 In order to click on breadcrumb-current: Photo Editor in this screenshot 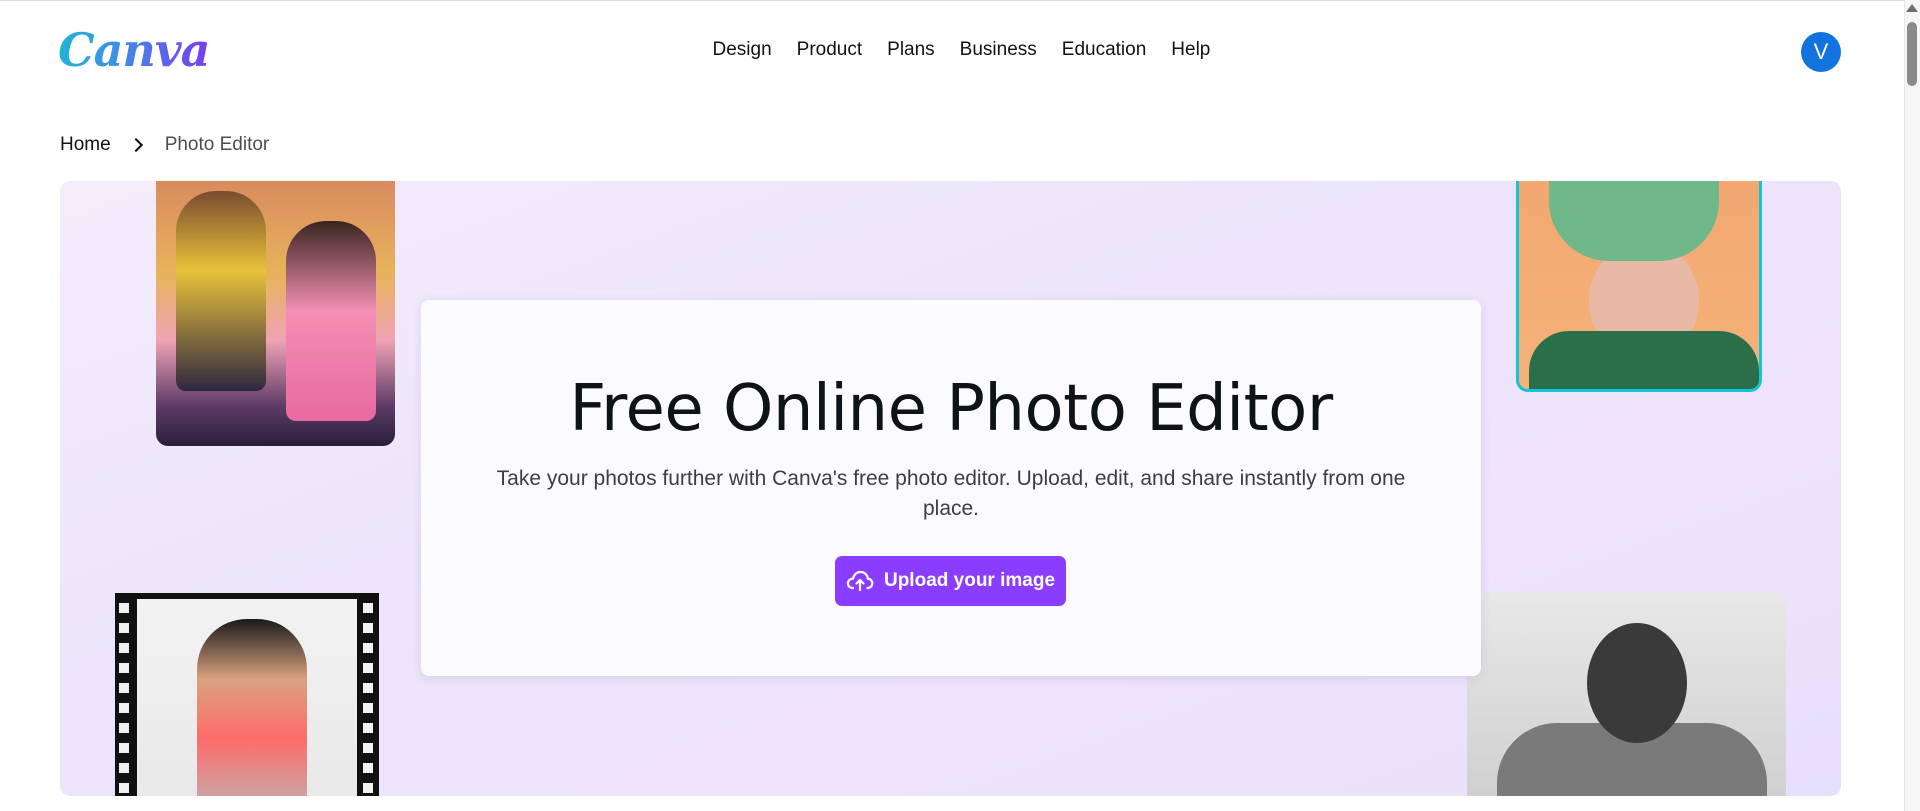, I will do `click(217, 144)`.